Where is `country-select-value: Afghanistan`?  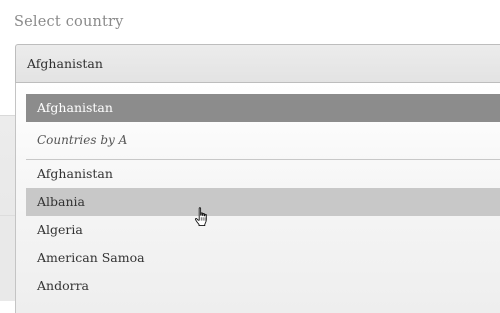
country-select-value: Afghanistan is located at coordinates (65, 63).